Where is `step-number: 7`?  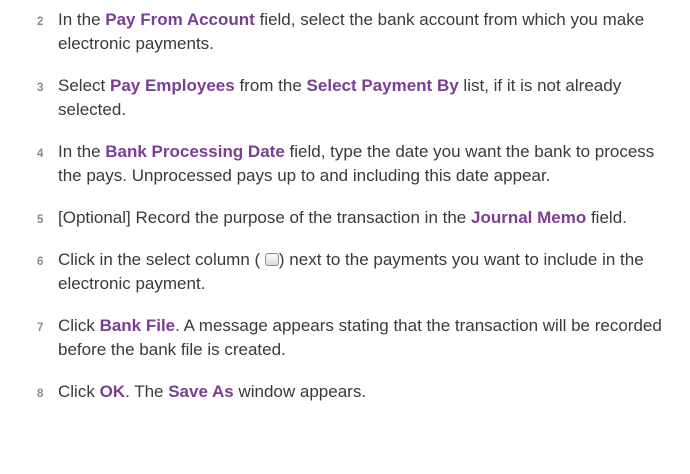
step-number: 7 is located at coordinates (40, 328).